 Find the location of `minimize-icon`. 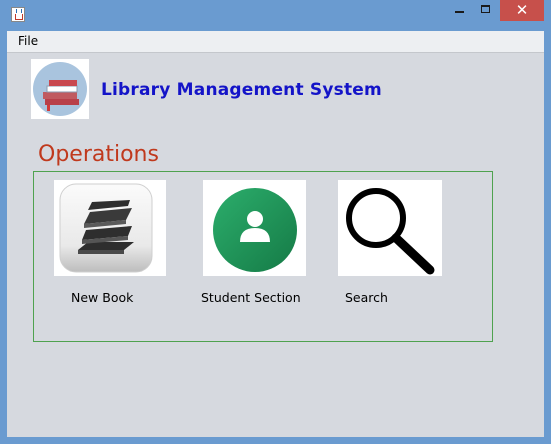

minimize-icon is located at coordinates (459, 12).